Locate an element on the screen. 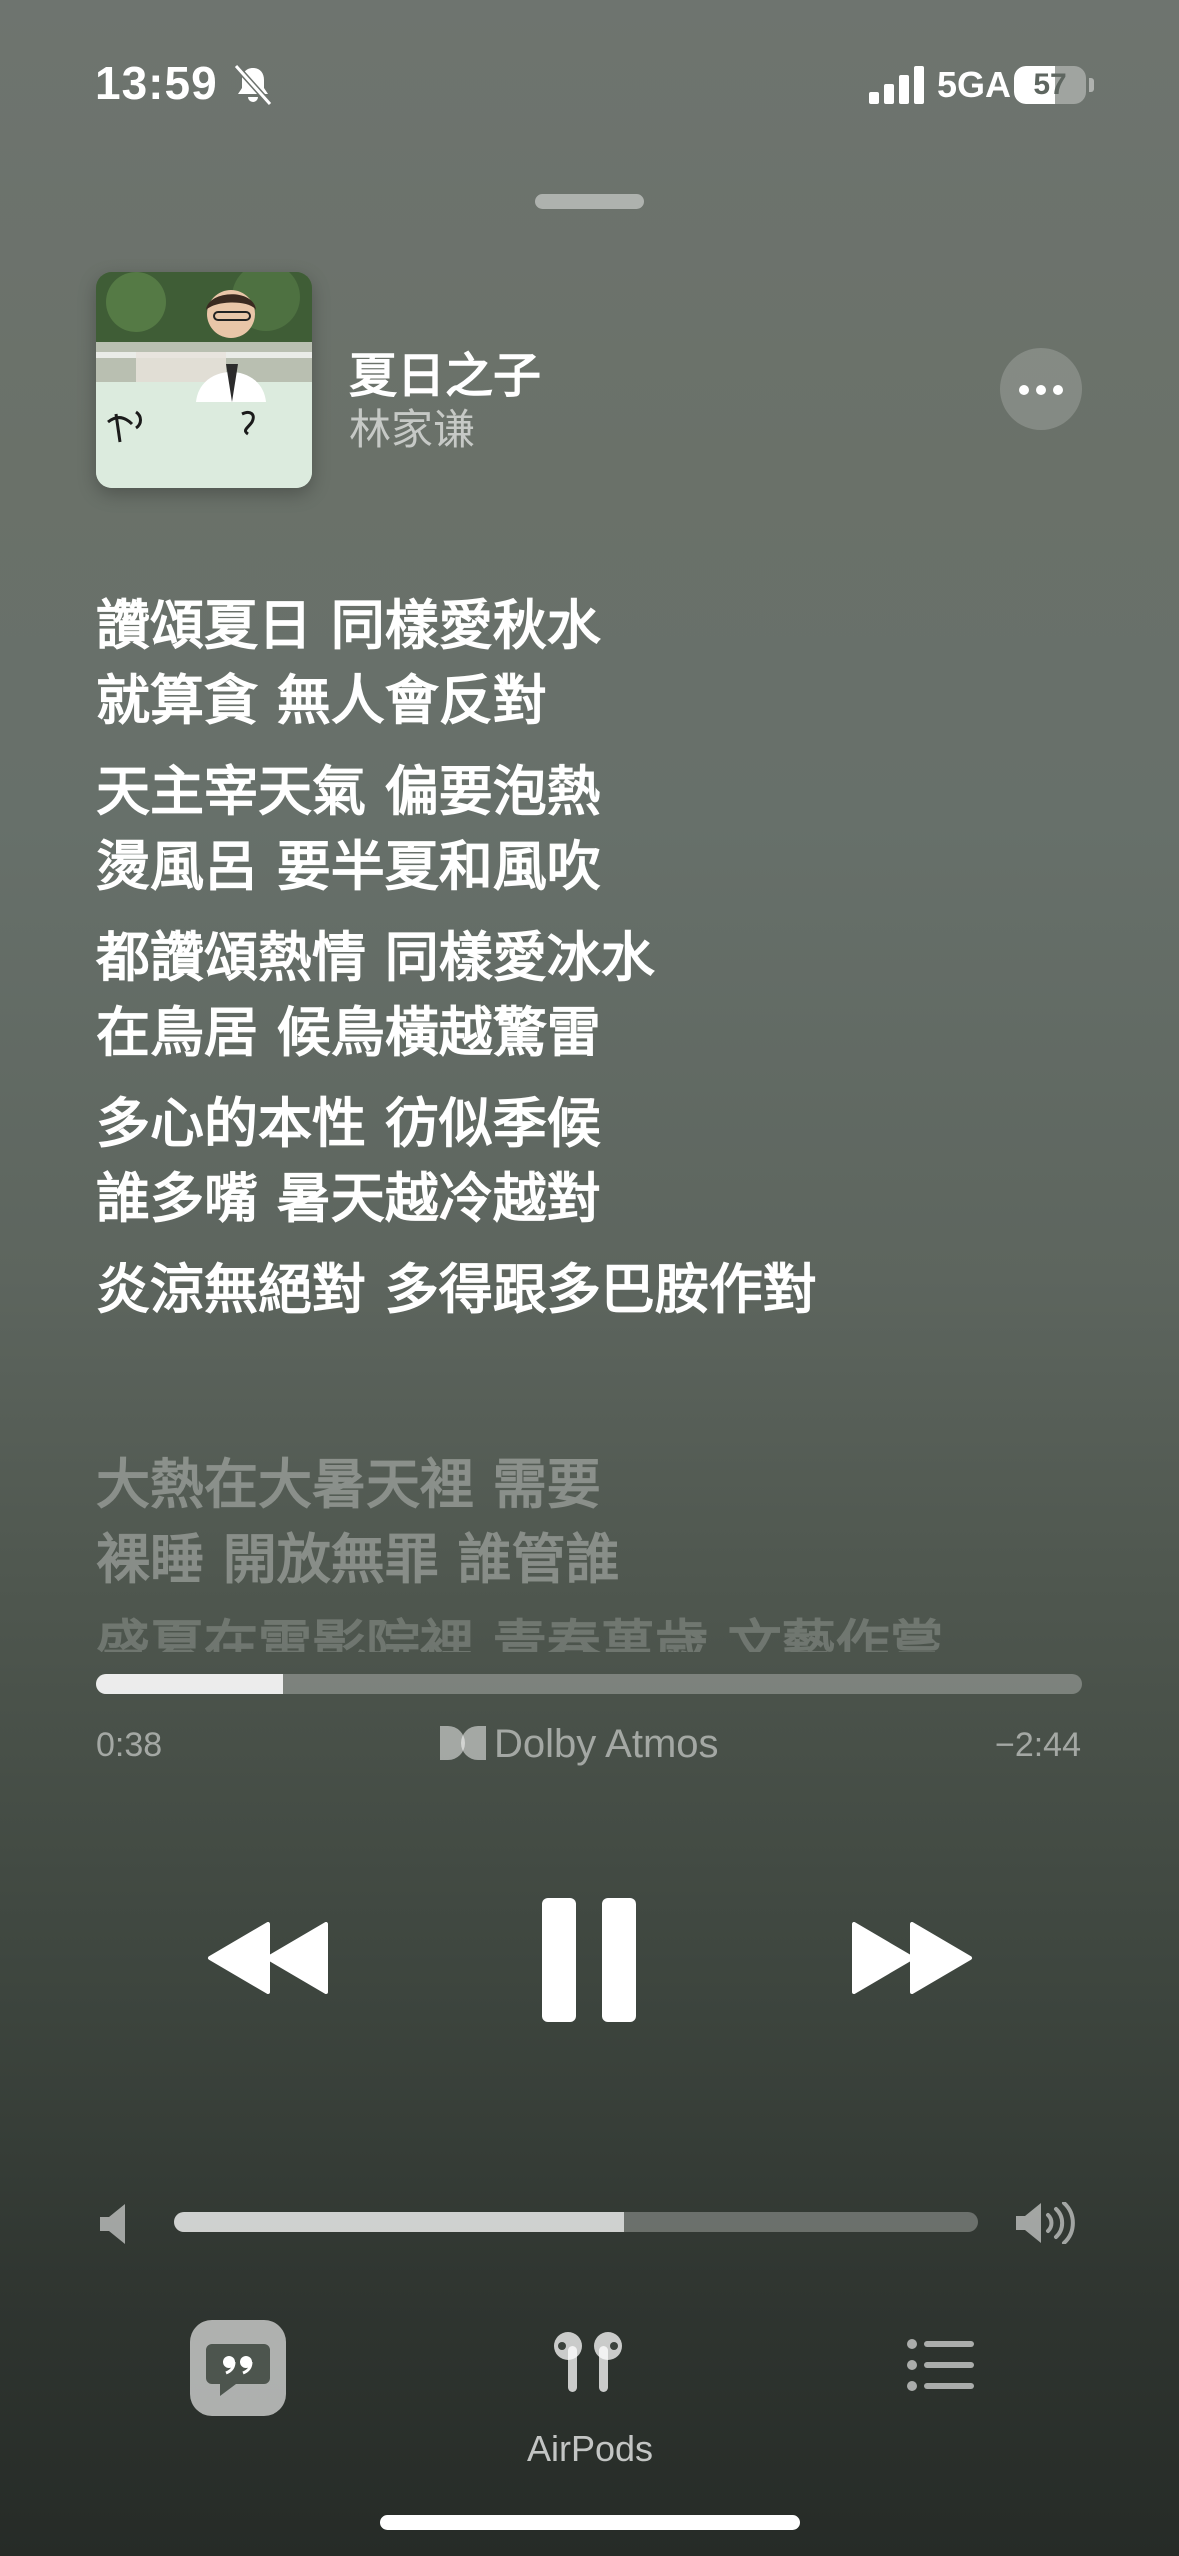  quote-bubble-icon is located at coordinates (238, 2370).